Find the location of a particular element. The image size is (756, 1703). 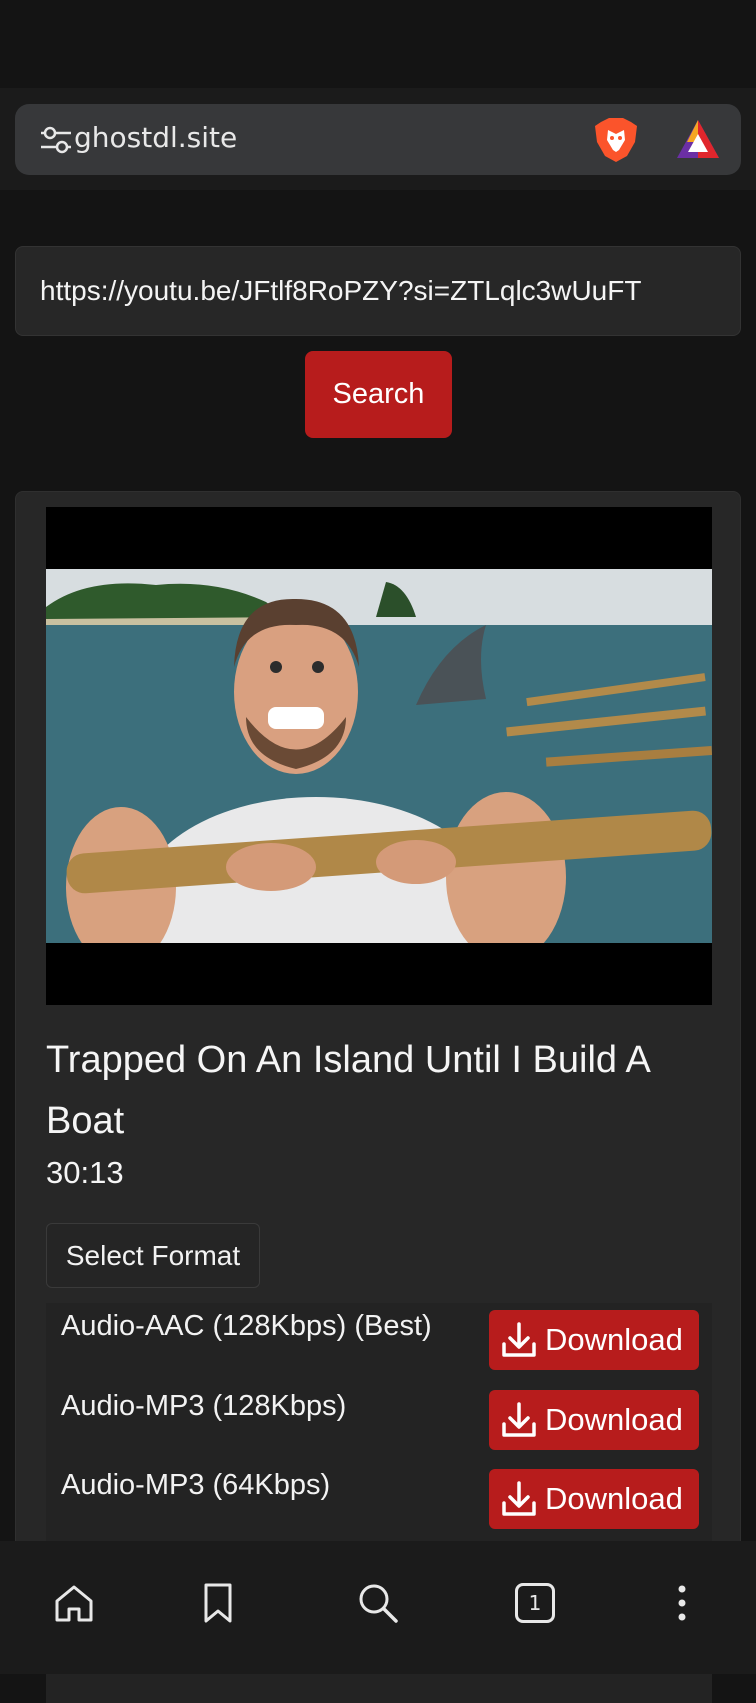

format-row: Audio-MP3 (128Kbps) Download is located at coordinates (379, 1416).